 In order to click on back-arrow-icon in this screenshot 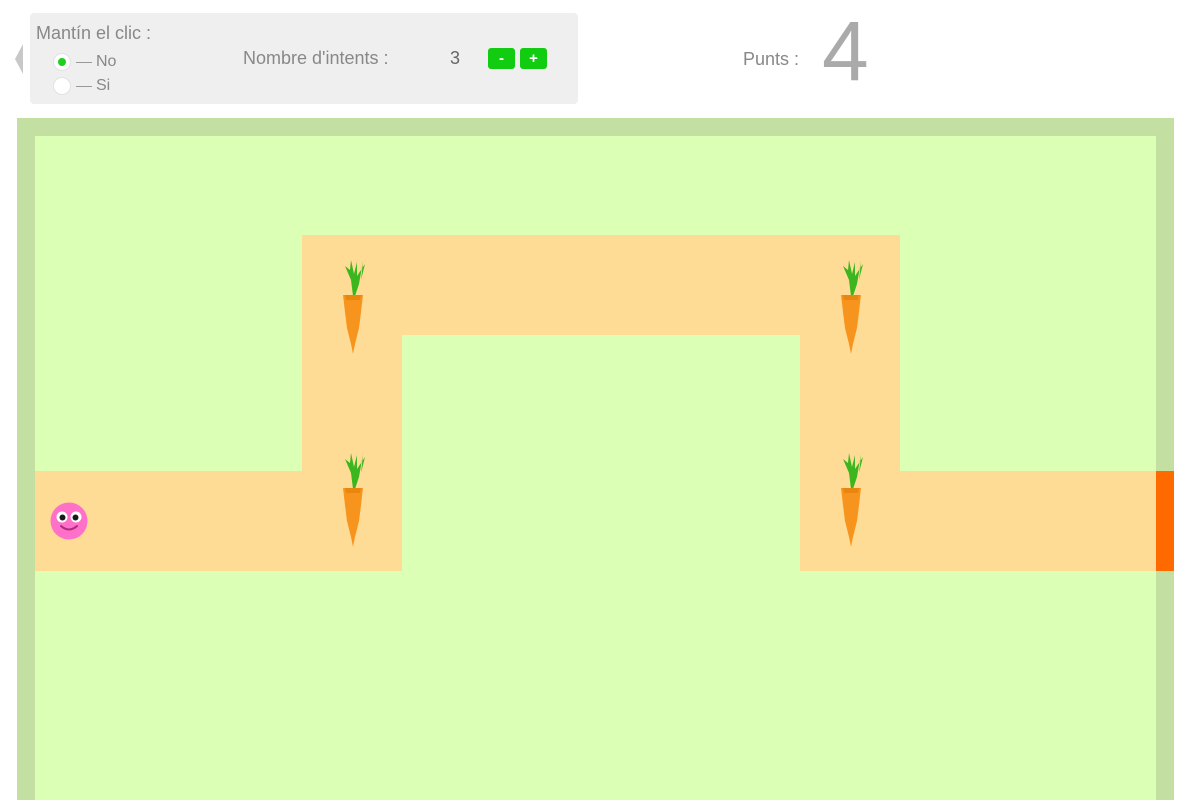, I will do `click(19, 59)`.